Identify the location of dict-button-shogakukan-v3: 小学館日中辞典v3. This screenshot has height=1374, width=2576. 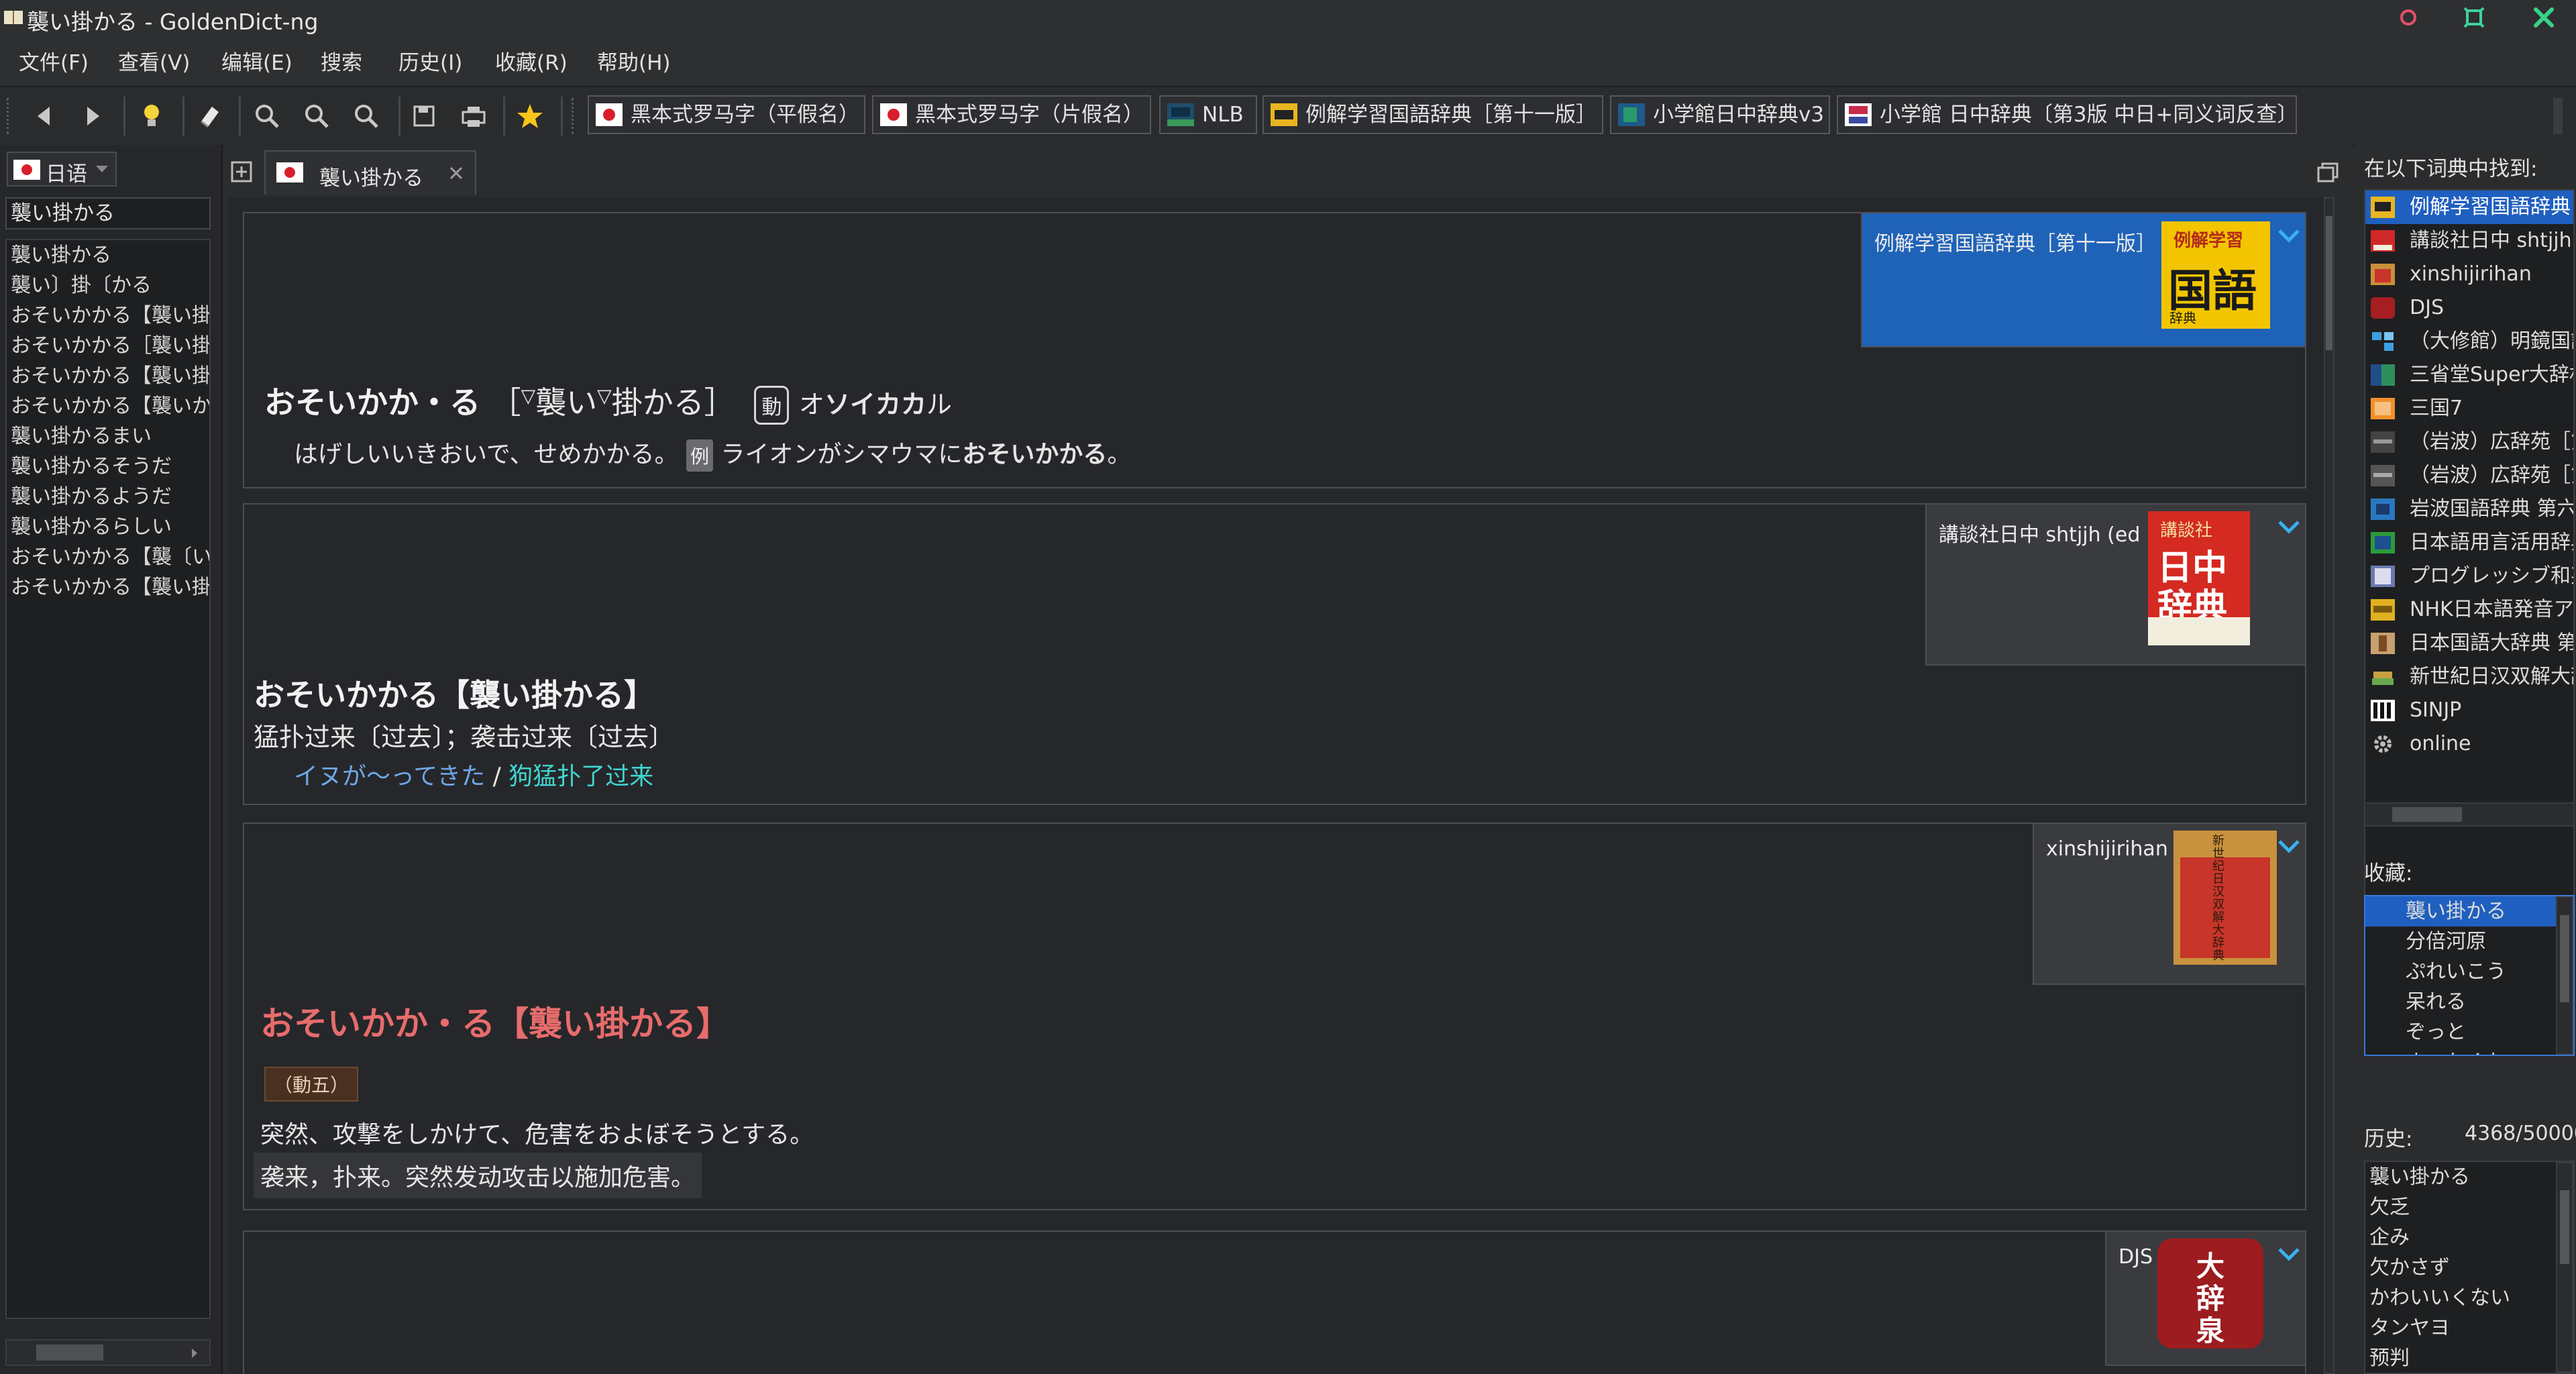
(1720, 115).